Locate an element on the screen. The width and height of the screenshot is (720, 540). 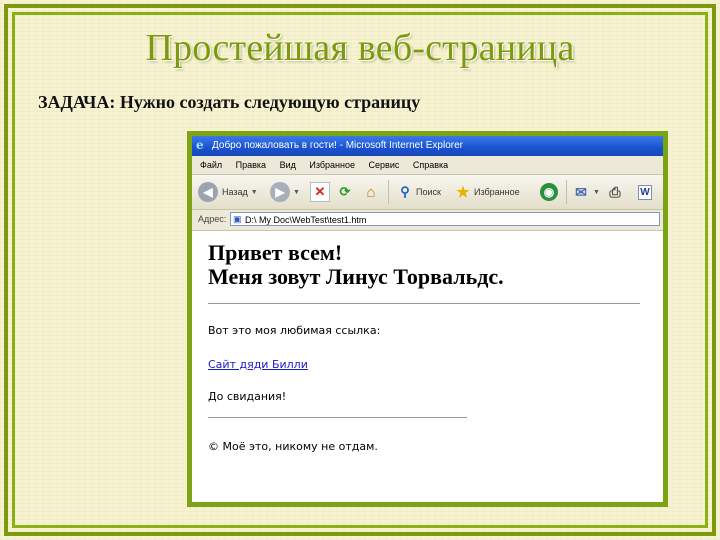
back-label: Назад is located at coordinates (235, 192).